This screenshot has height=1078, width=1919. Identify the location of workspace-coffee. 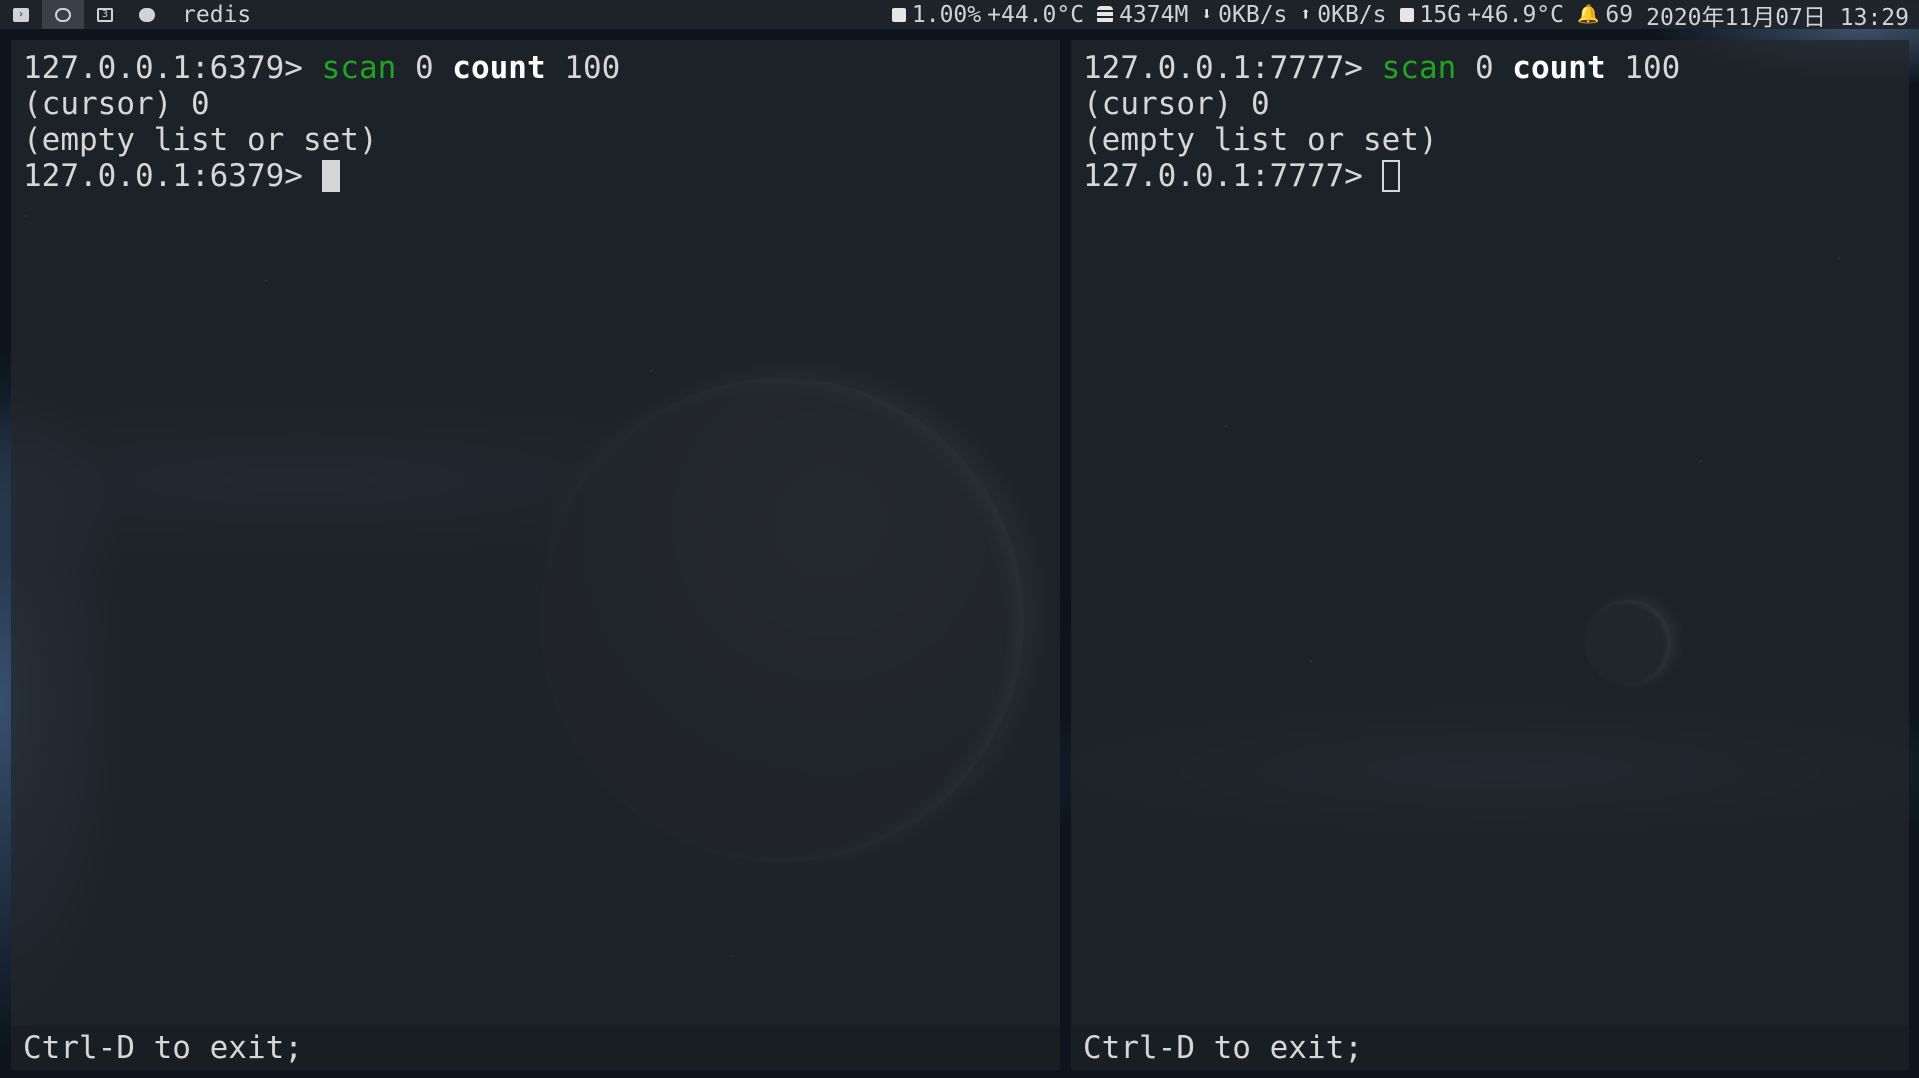
(63, 14).